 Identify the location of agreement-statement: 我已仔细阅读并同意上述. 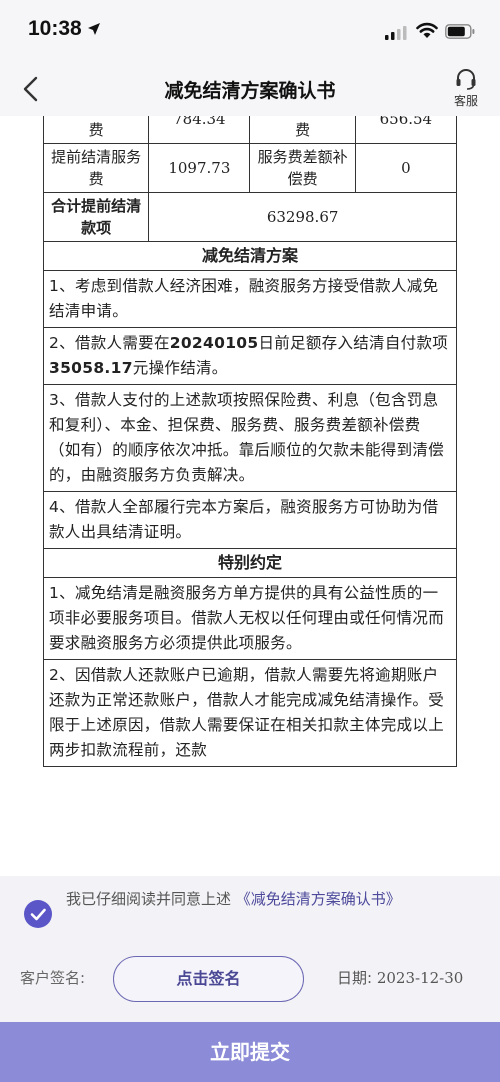
(149, 899).